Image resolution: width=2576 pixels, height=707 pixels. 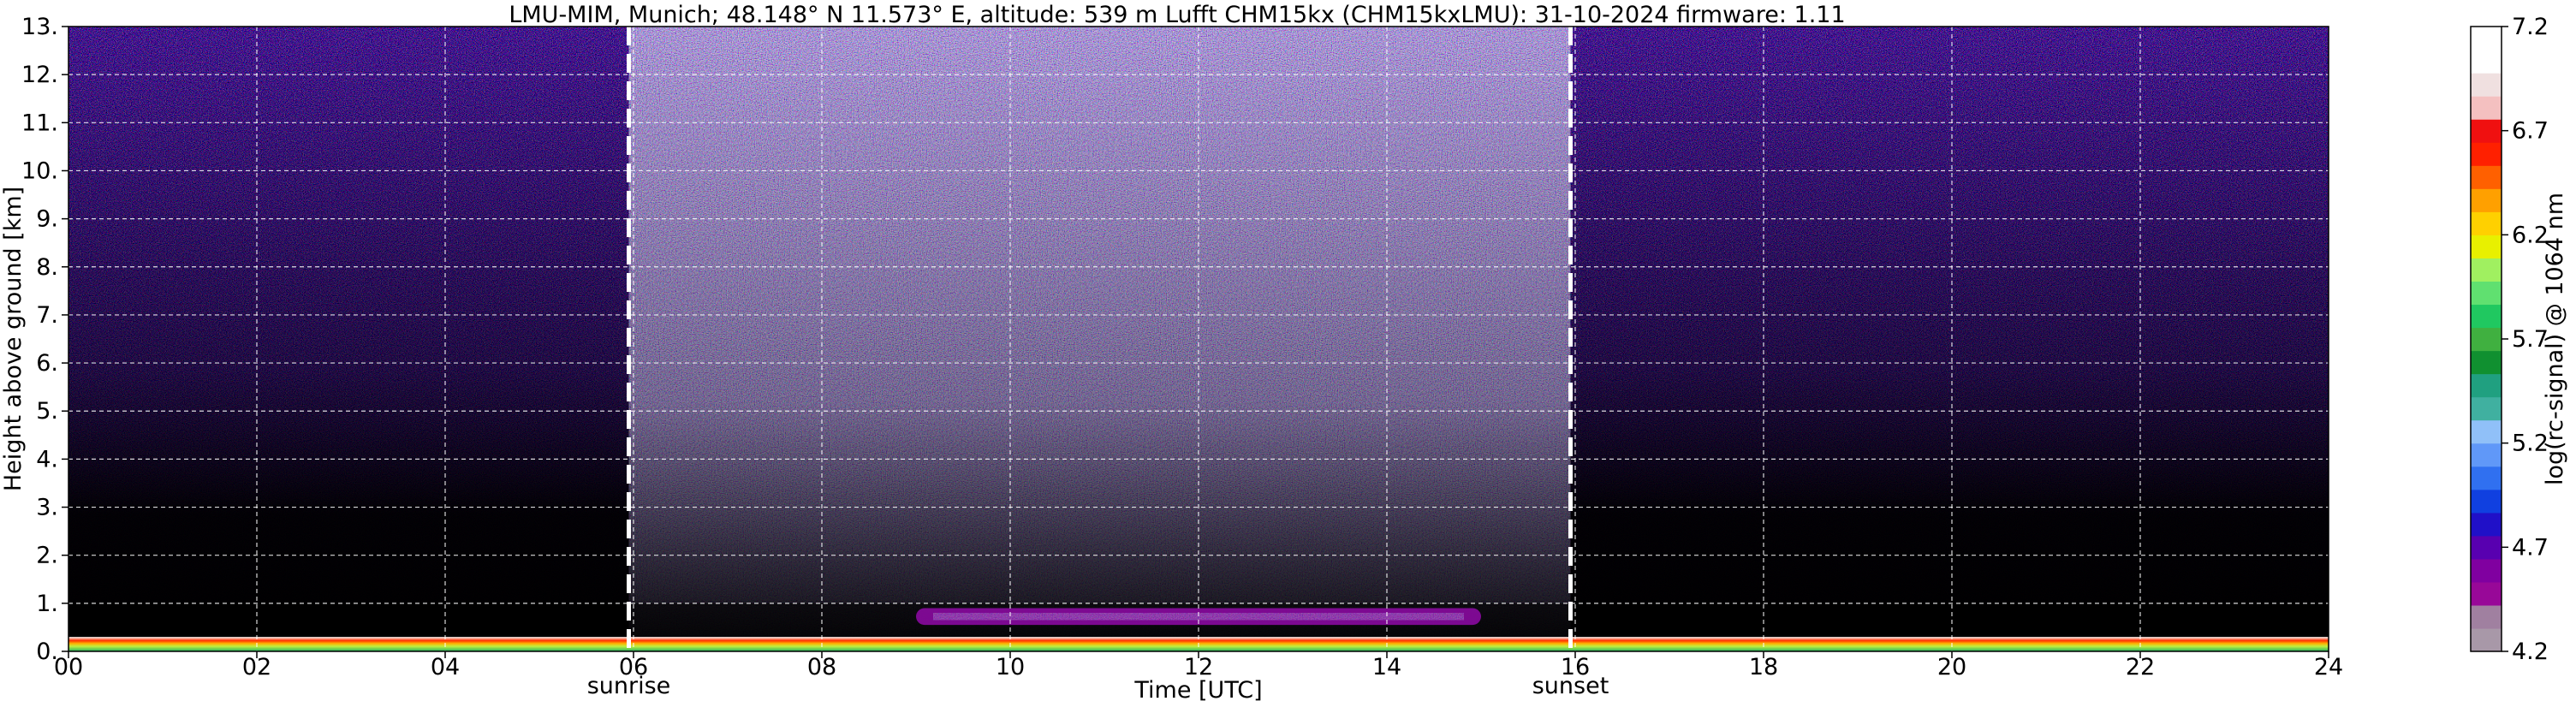 I want to click on x-tick-label: 10, so click(x=1010, y=667).